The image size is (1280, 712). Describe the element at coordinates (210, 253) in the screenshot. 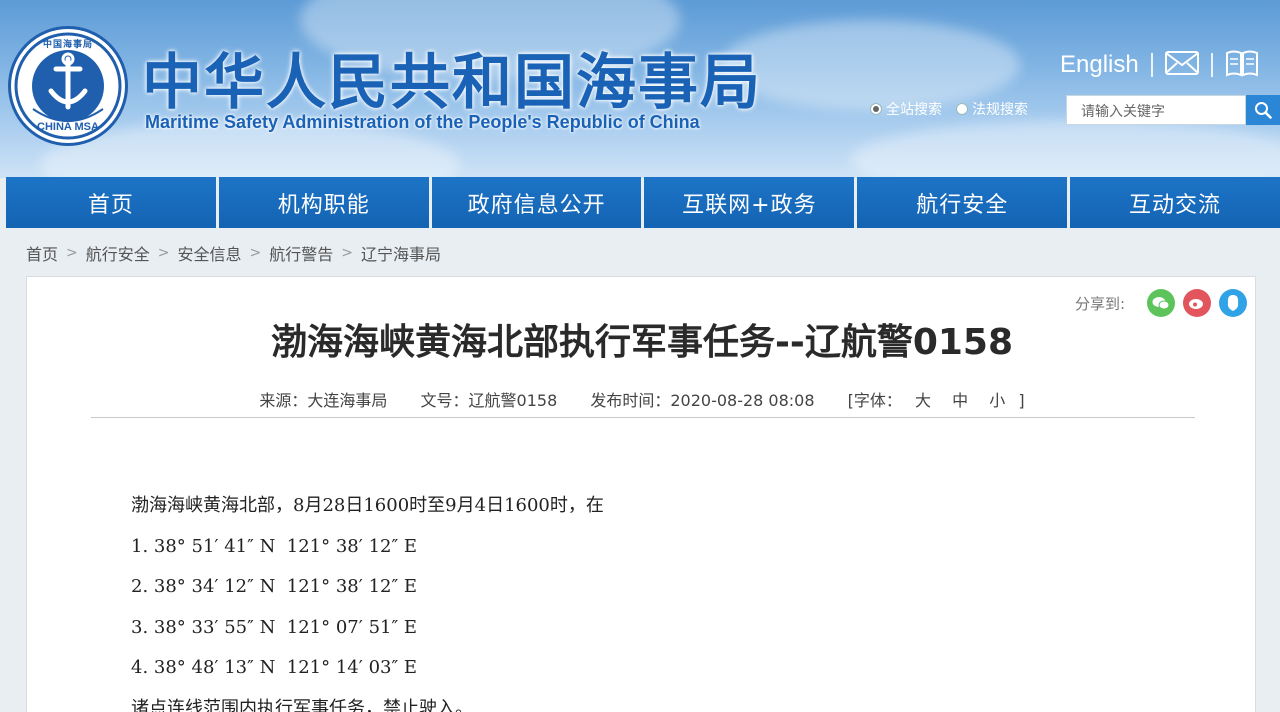

I see `breadcrumb-safety-info: 安全信息` at that location.